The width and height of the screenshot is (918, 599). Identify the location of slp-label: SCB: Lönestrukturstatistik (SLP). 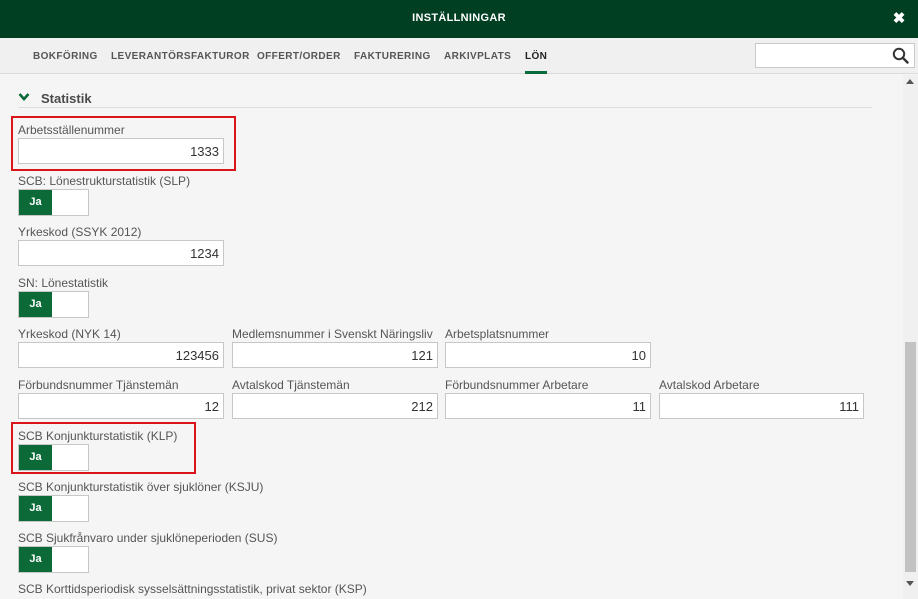
(104, 181).